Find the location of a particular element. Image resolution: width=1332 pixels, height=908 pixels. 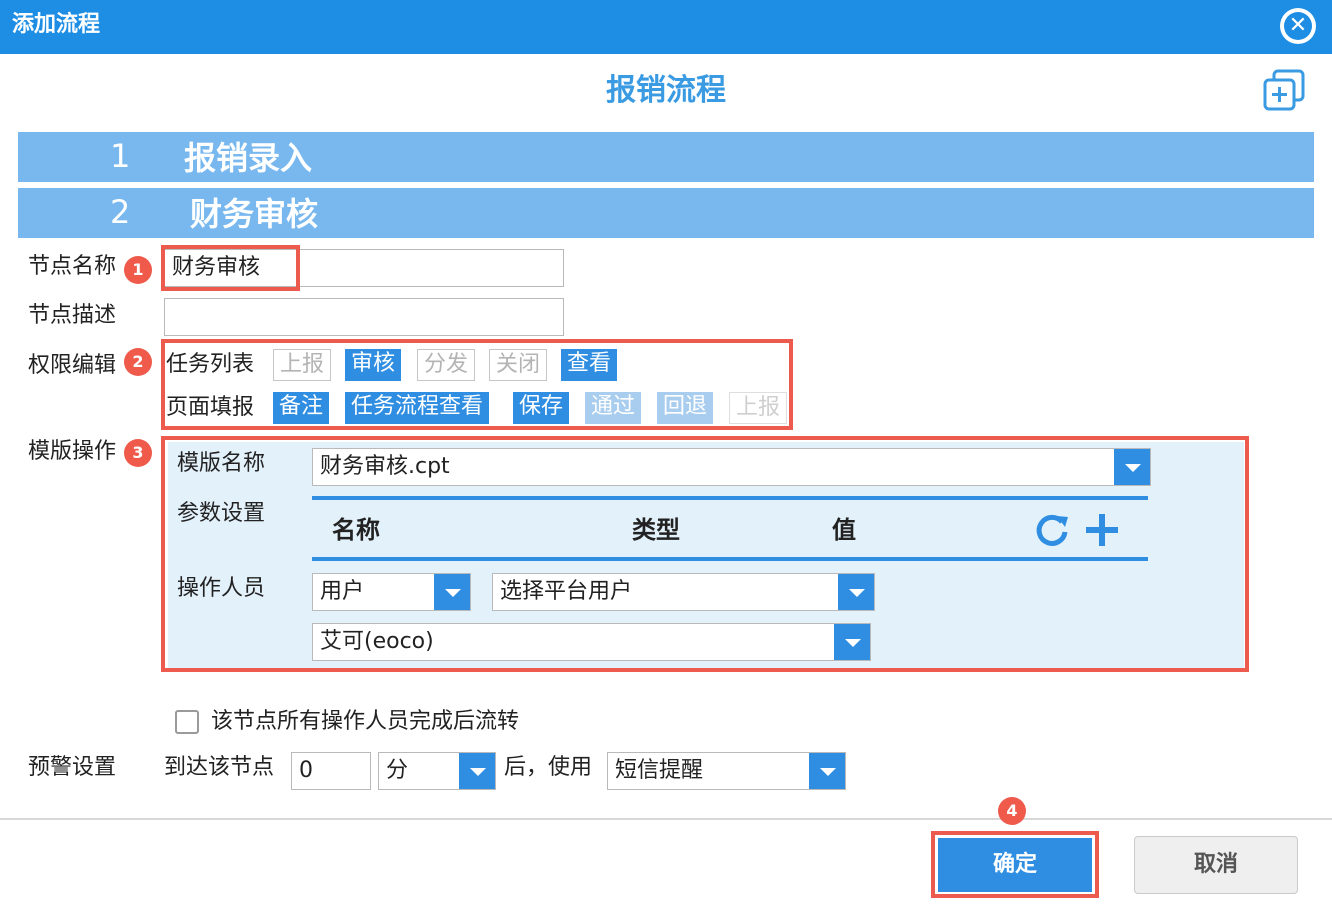

add-node-icon is located at coordinates (1284, 90).